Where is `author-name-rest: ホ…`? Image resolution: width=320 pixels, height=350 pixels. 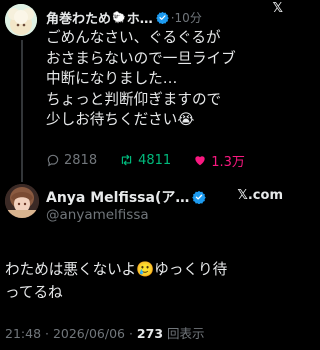
author-name-rest: ホ… is located at coordinates (140, 17).